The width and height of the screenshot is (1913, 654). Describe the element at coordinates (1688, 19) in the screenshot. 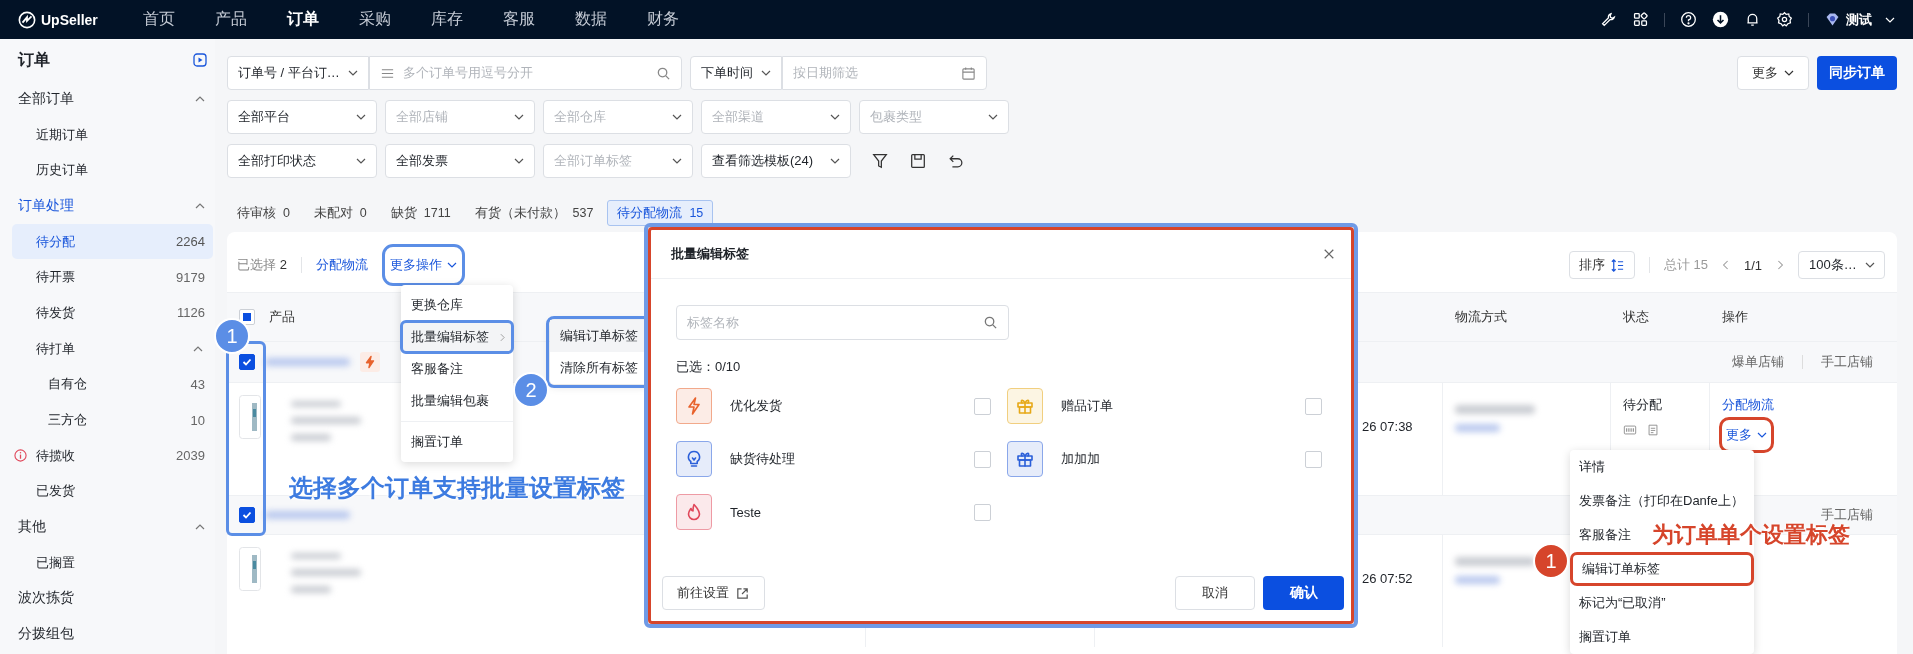

I see `help-icon` at that location.